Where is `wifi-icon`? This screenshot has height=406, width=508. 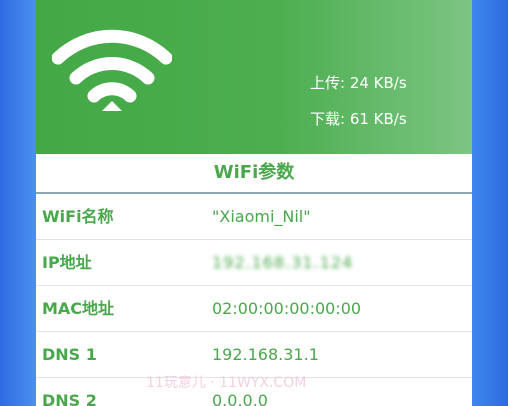 wifi-icon is located at coordinates (112, 70).